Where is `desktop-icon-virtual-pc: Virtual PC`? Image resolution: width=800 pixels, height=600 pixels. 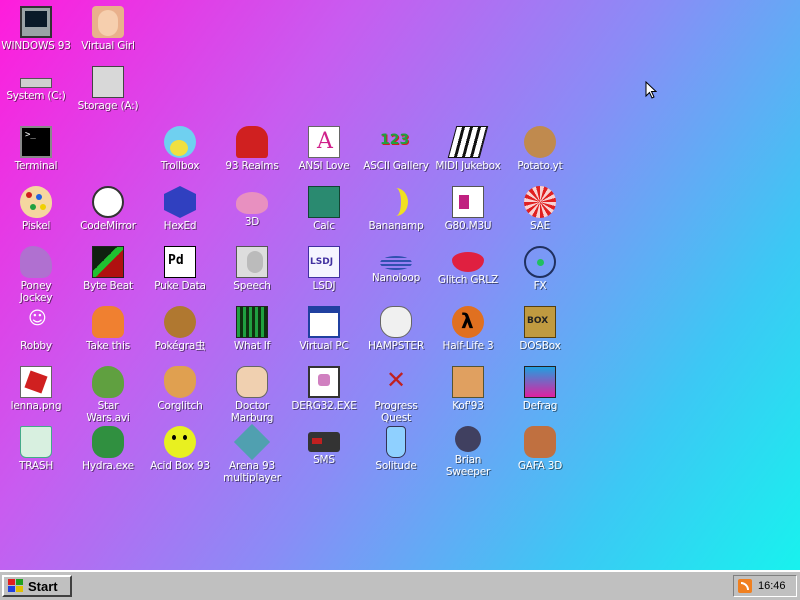 desktop-icon-virtual-pc: Virtual PC is located at coordinates (324, 330).